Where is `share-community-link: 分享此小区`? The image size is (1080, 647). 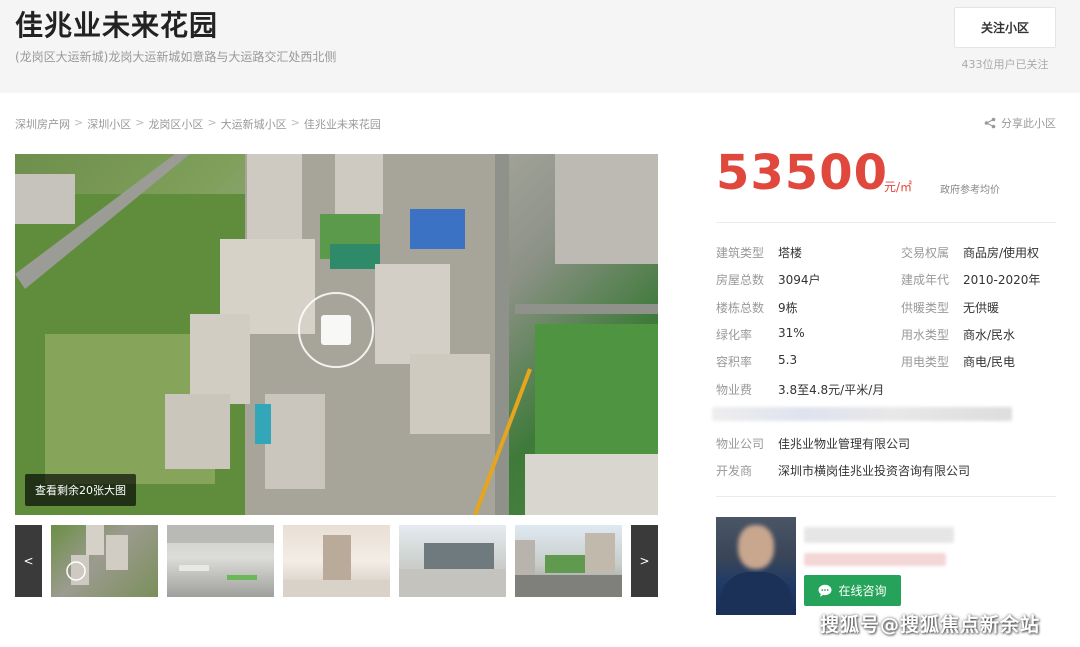
share-community-link: 分享此小区 is located at coordinates (1020, 123).